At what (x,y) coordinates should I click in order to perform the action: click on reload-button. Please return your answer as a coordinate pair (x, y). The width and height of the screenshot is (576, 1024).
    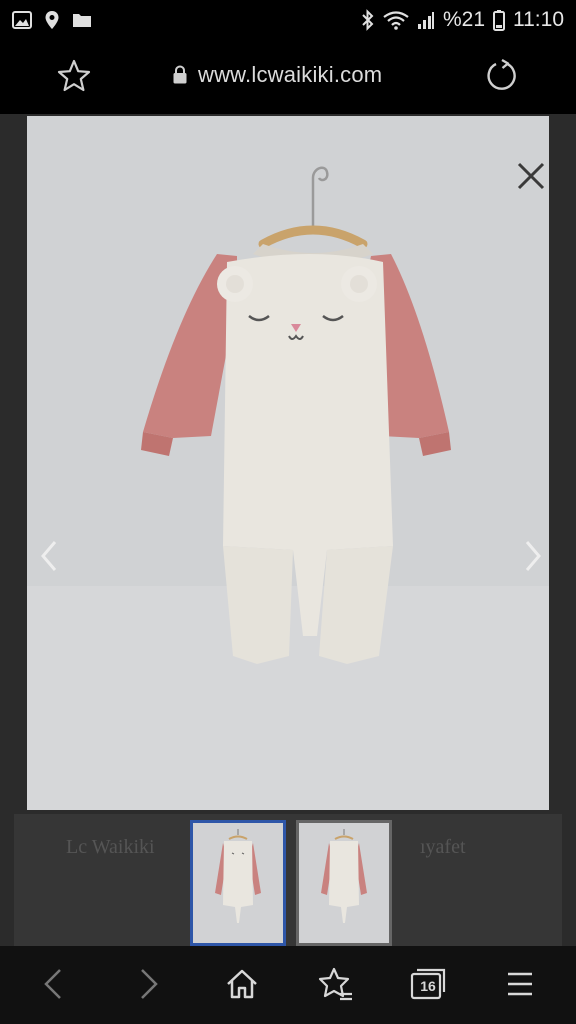
    Looking at the image, I should click on (502, 76).